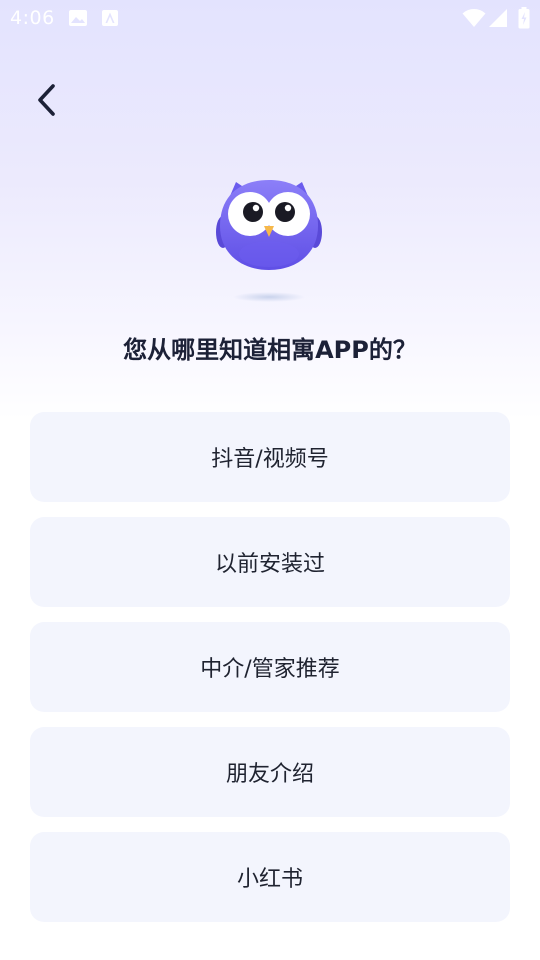 The width and height of the screenshot is (540, 960). Describe the element at coordinates (78, 20) in the screenshot. I see `image-icon` at that location.